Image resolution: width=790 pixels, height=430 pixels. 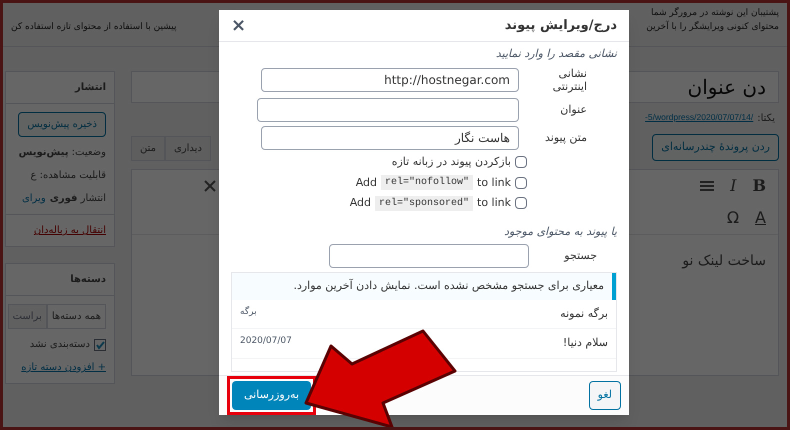 What do you see at coordinates (560, 232) in the screenshot?
I see `section-heading: یا پیوند به محتوای موجود` at bounding box center [560, 232].